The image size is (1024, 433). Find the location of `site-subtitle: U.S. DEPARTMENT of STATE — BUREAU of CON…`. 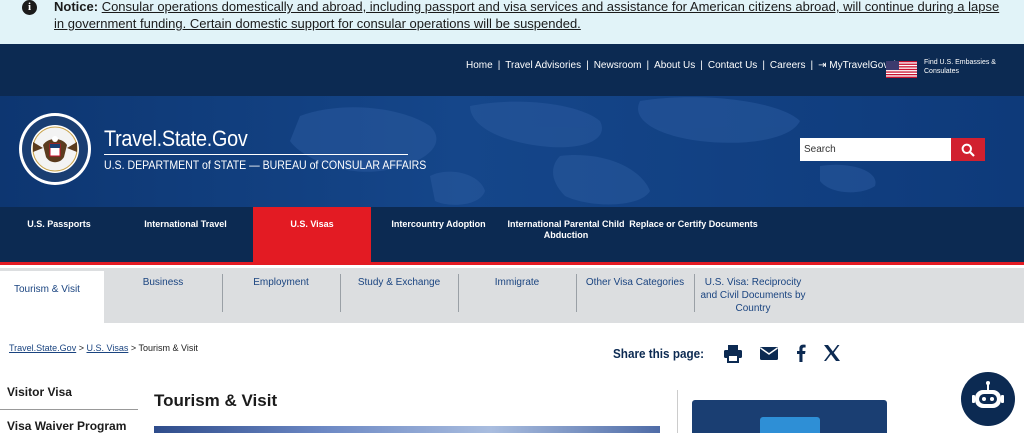

site-subtitle: U.S. DEPARTMENT of STATE — BUREAU of CON… is located at coordinates (265, 165).